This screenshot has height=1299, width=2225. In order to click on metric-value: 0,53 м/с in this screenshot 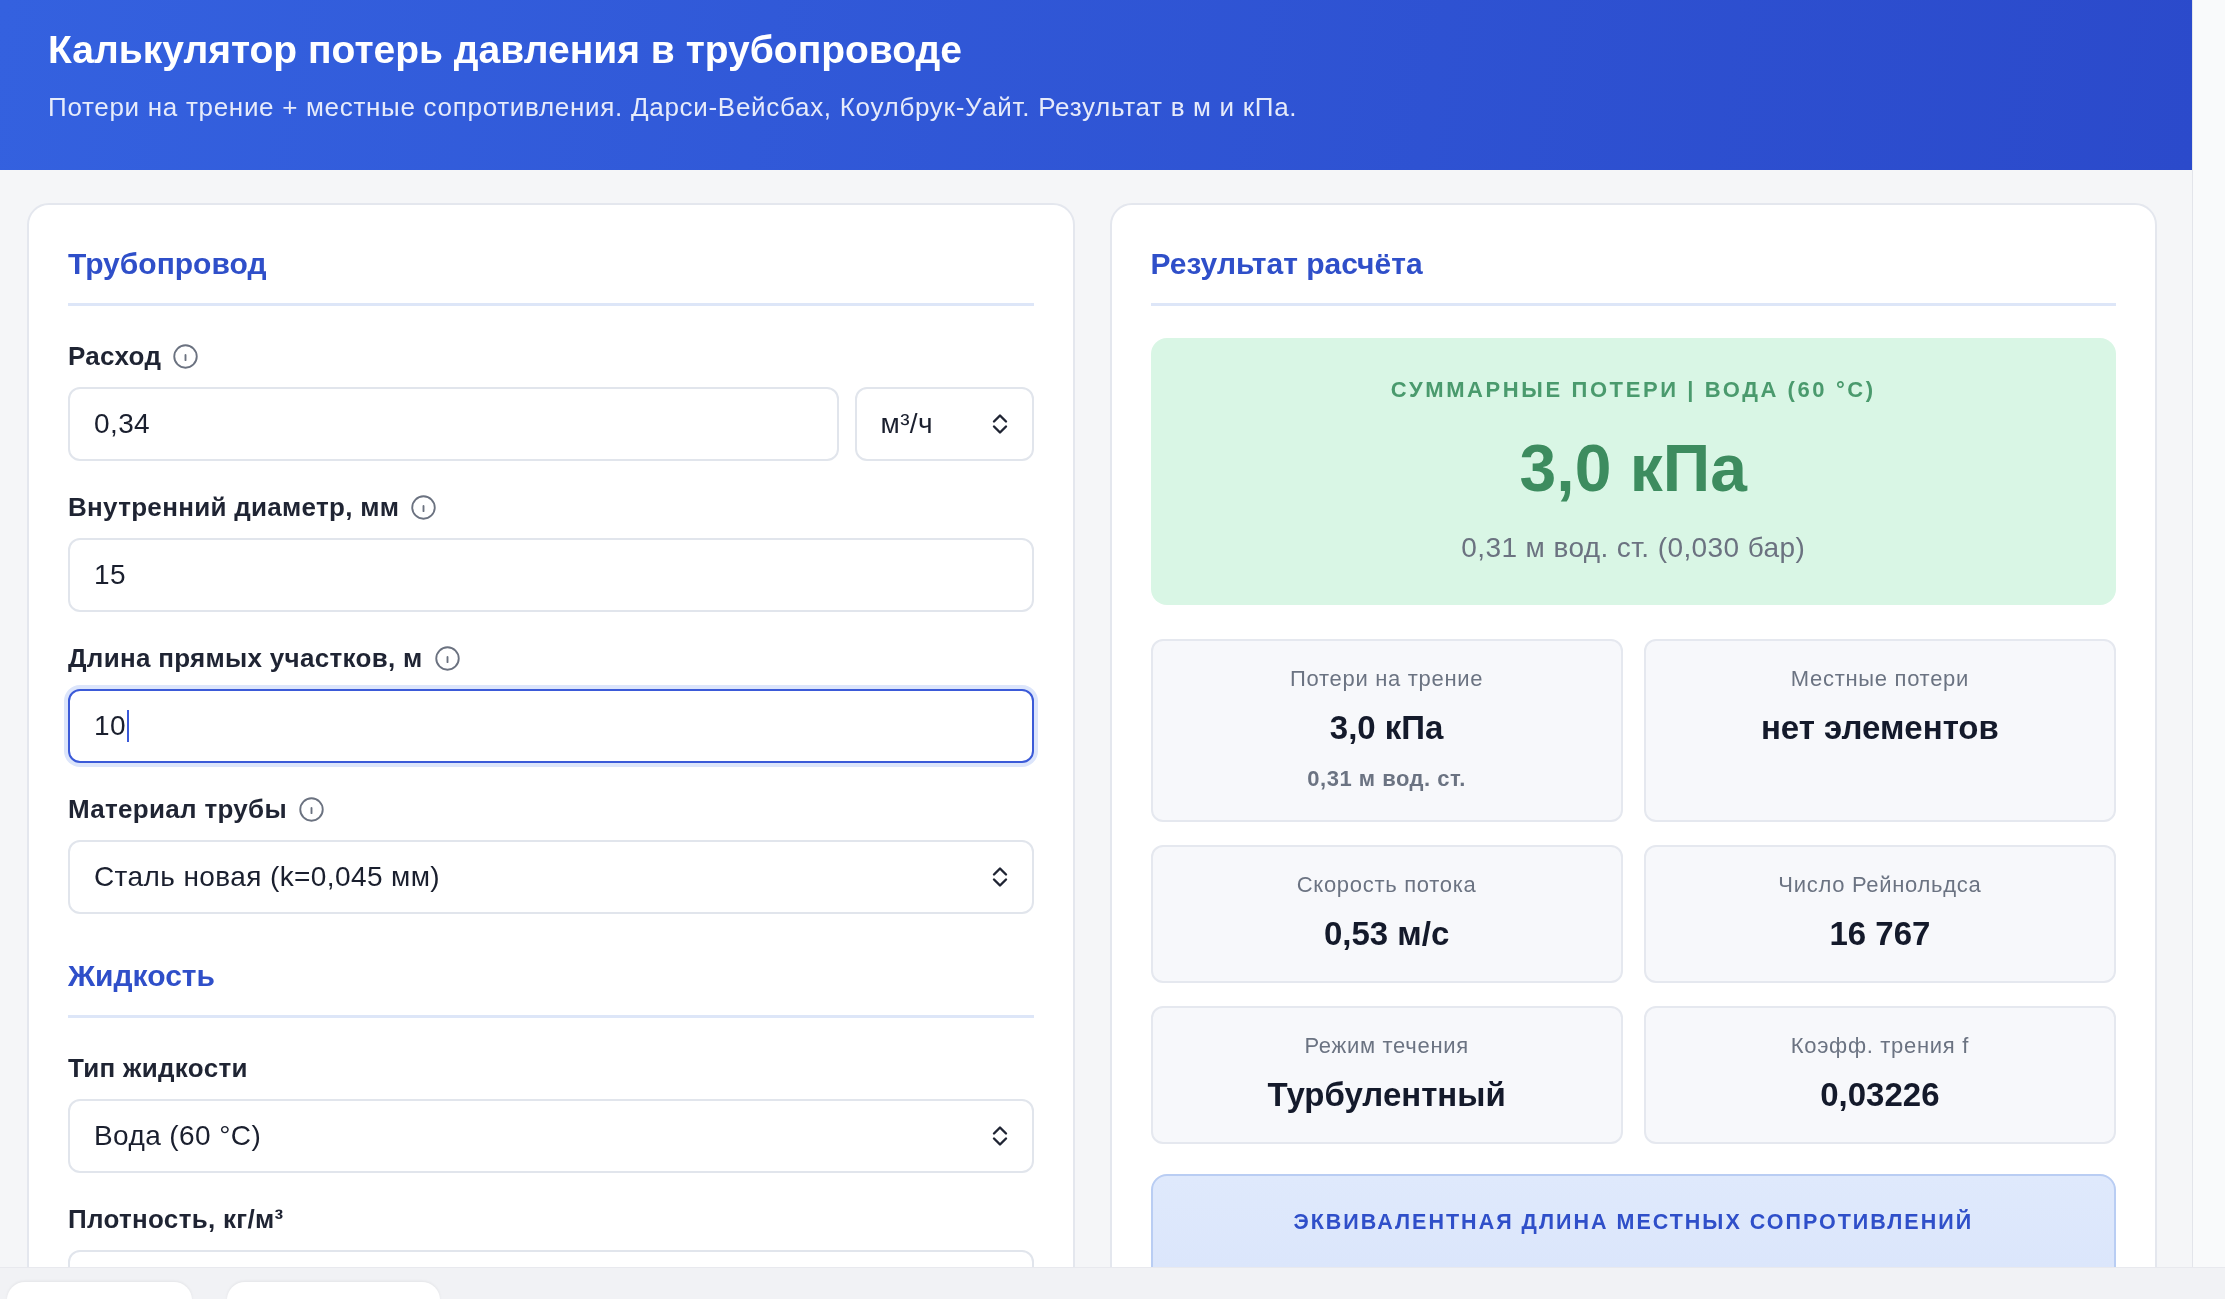, I will do `click(1386, 934)`.